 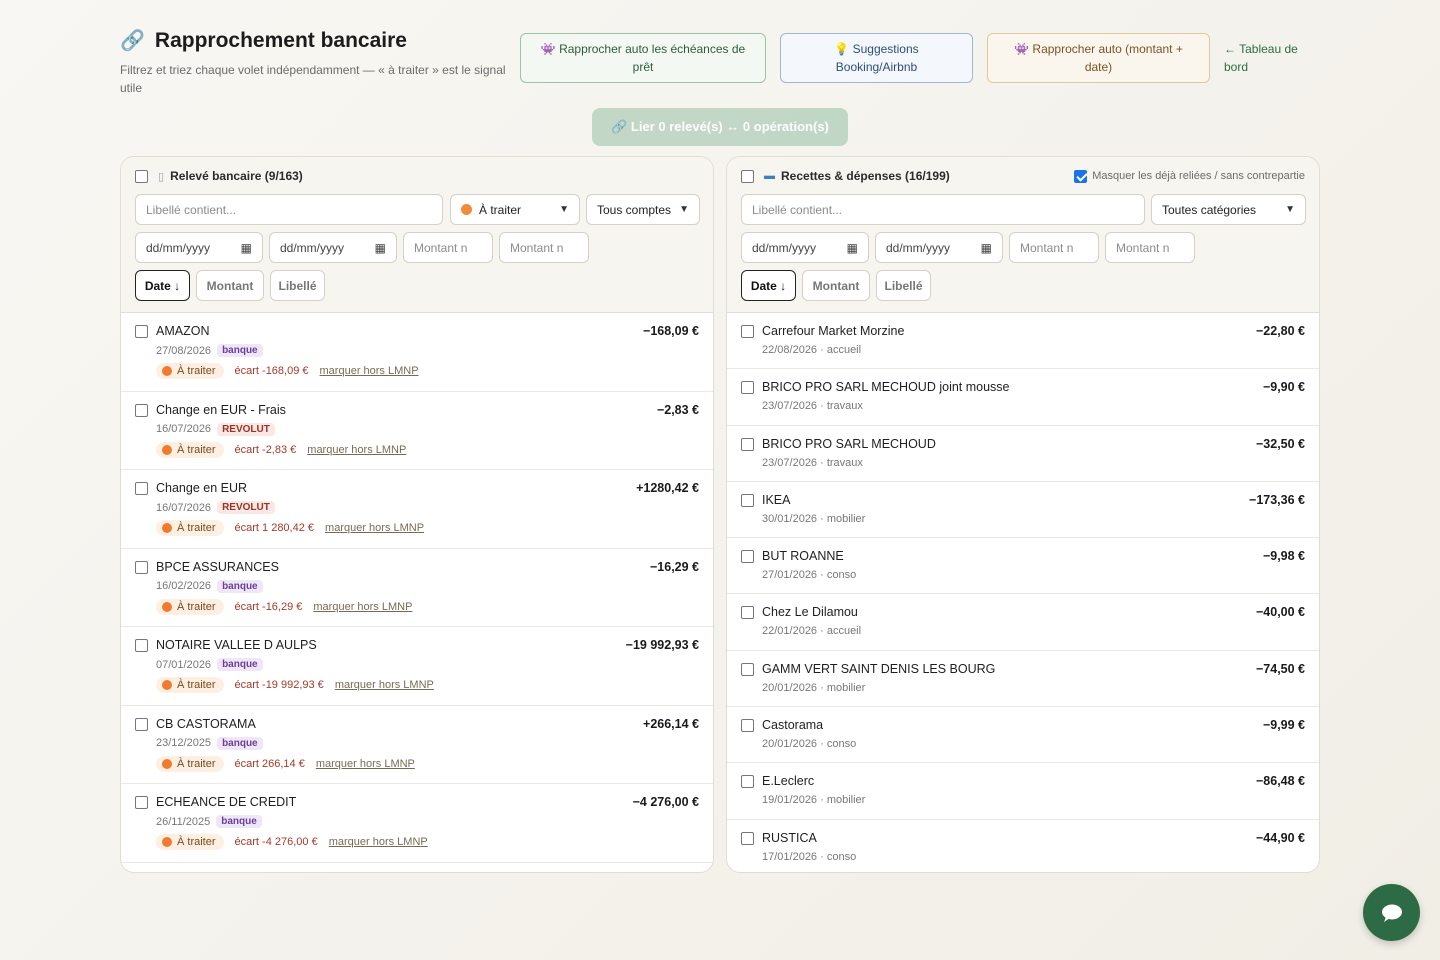 What do you see at coordinates (240, 743) in the screenshot?
I see `account-tag: banque` at bounding box center [240, 743].